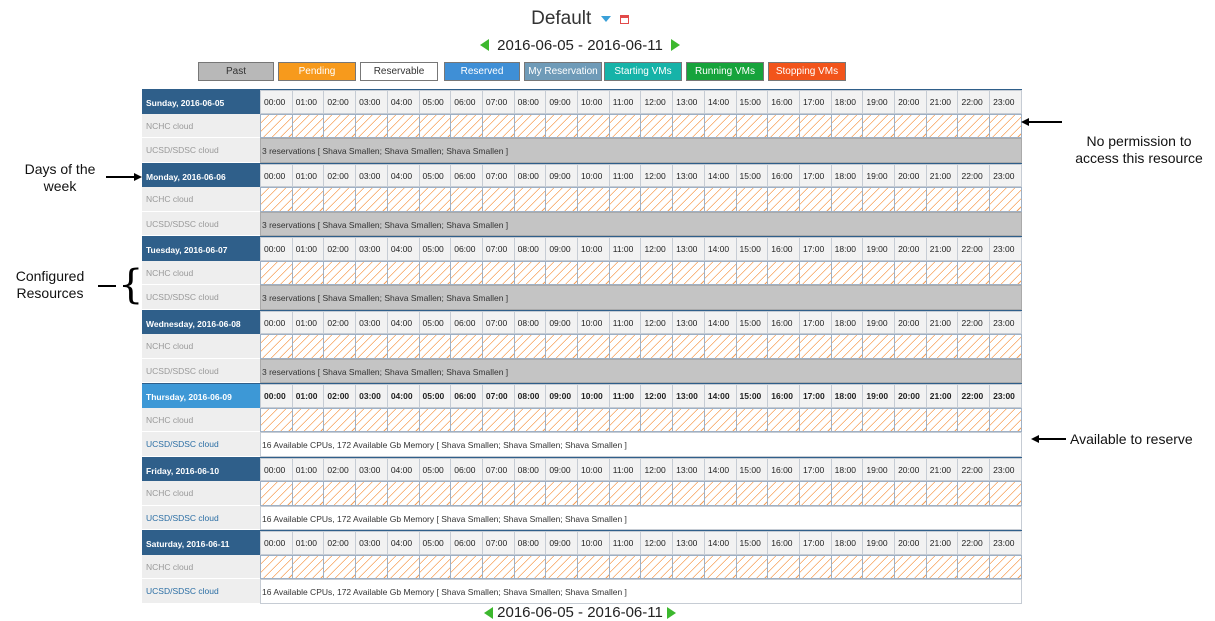  What do you see at coordinates (201, 249) in the screenshot?
I see `day-label: Tuesday, 2016-06-07` at bounding box center [201, 249].